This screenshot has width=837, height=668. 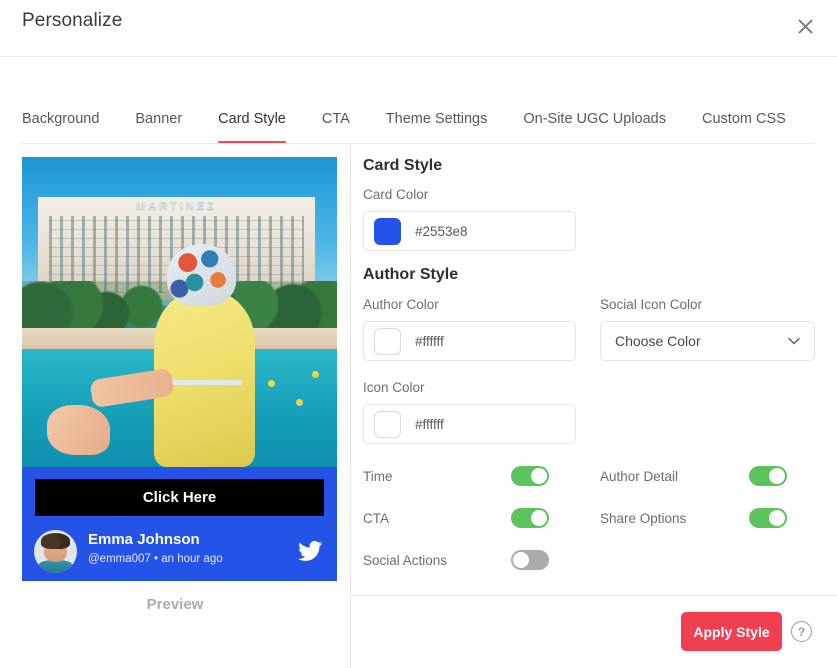 I want to click on help-icon-label: ?, so click(x=801, y=631).